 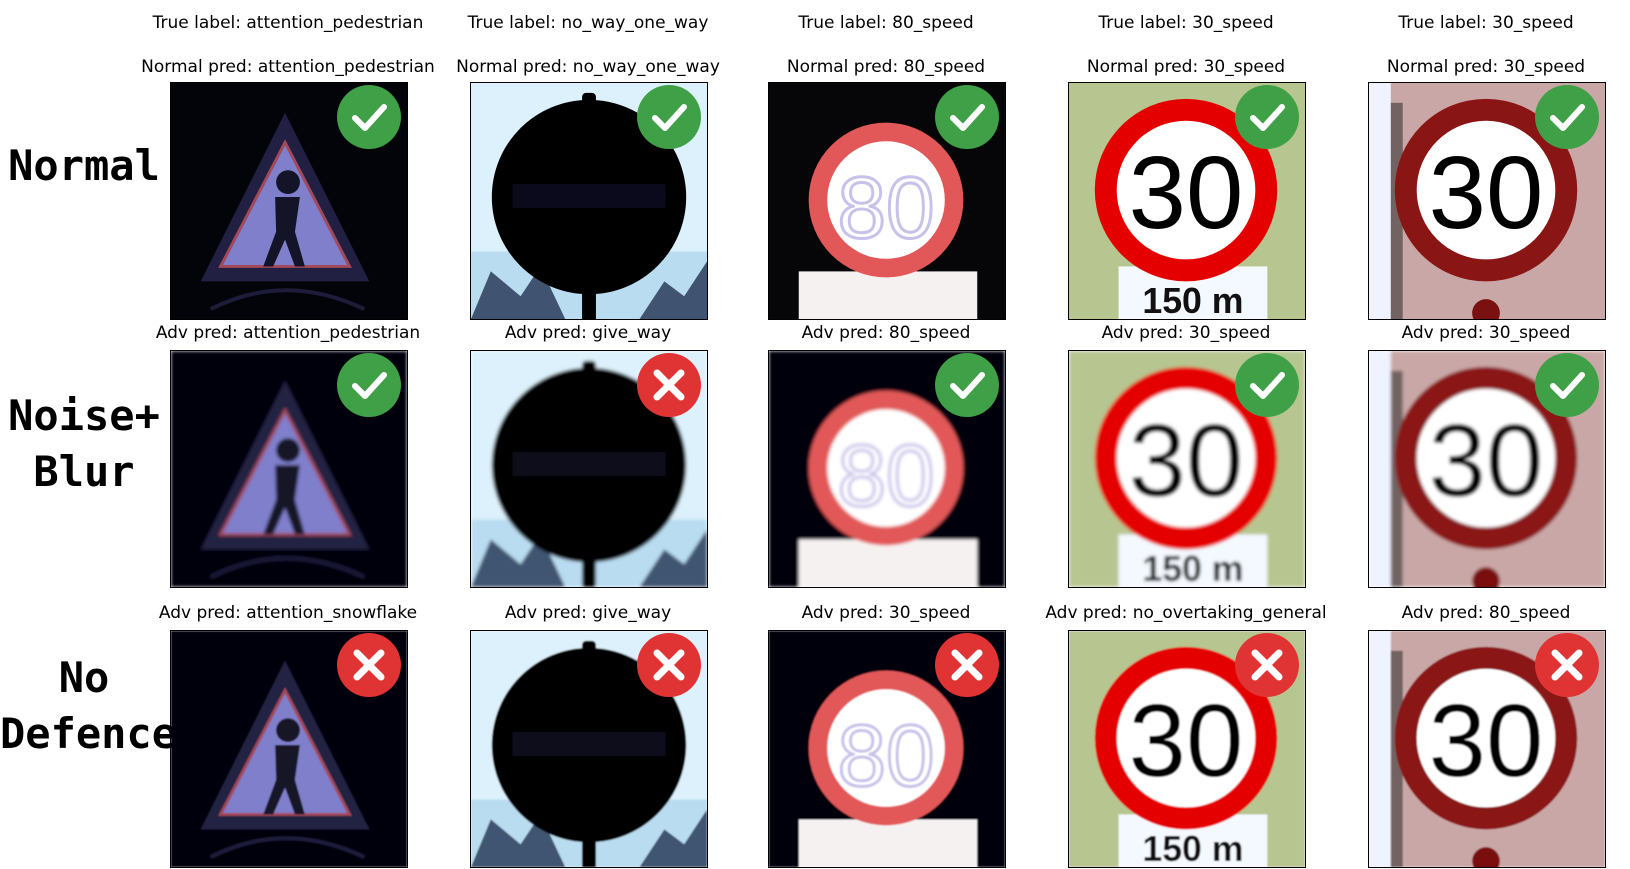 I want to click on blur-pred-label: Adv pred: 80_speed, so click(x=886, y=333).